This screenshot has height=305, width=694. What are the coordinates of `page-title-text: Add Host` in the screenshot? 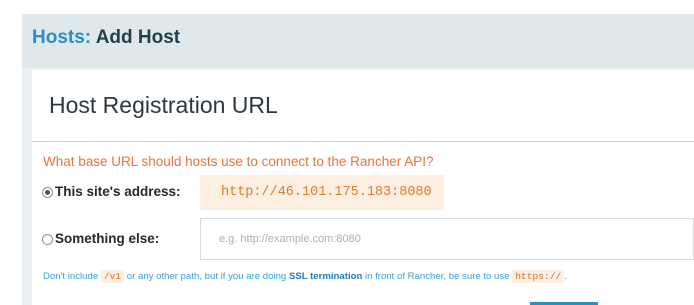 It's located at (138, 37).